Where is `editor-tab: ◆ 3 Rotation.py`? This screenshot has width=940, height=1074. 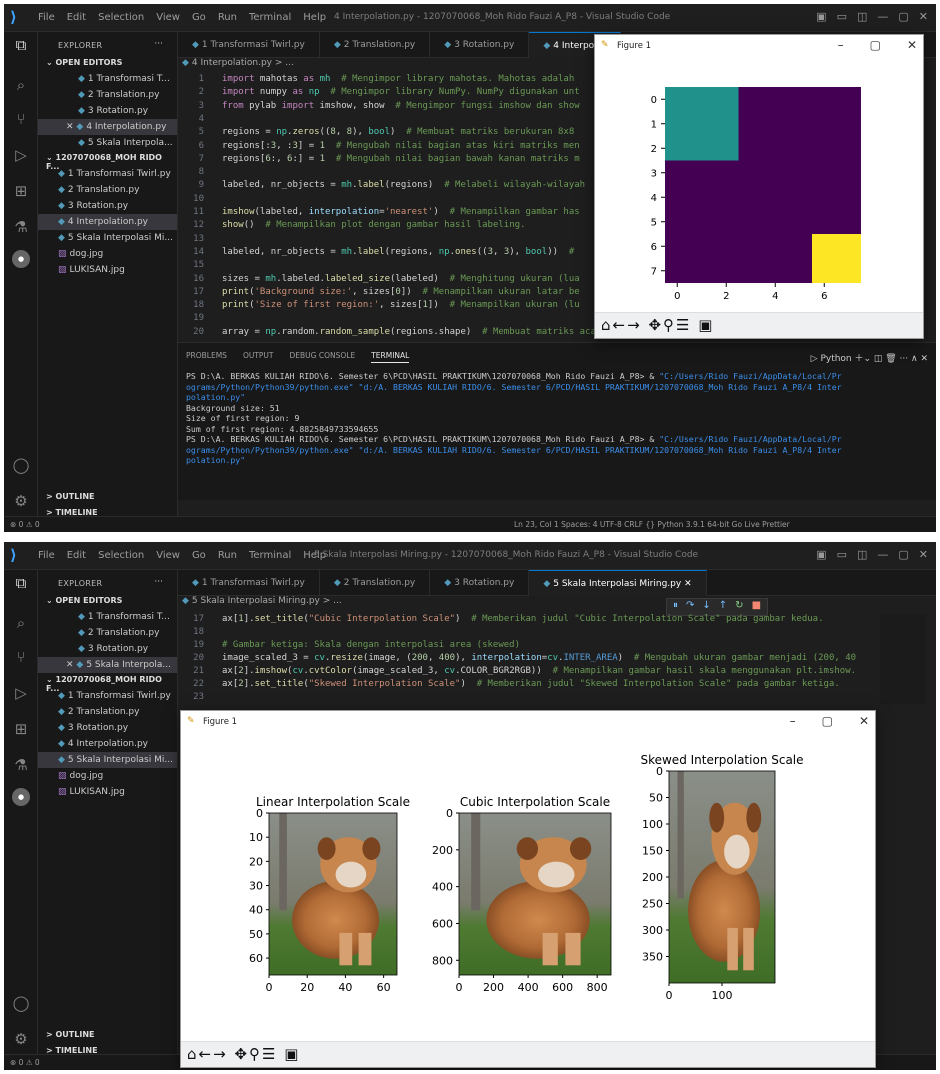 editor-tab: ◆ 3 Rotation.py is located at coordinates (480, 45).